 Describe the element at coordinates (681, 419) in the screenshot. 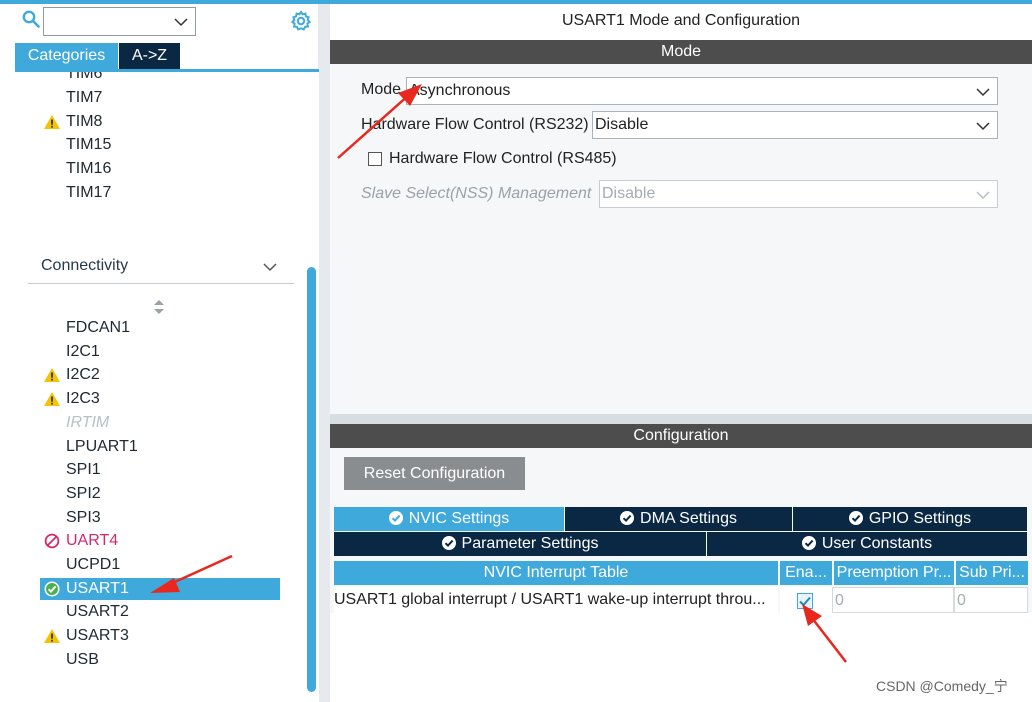

I see `pane-splitter` at that location.